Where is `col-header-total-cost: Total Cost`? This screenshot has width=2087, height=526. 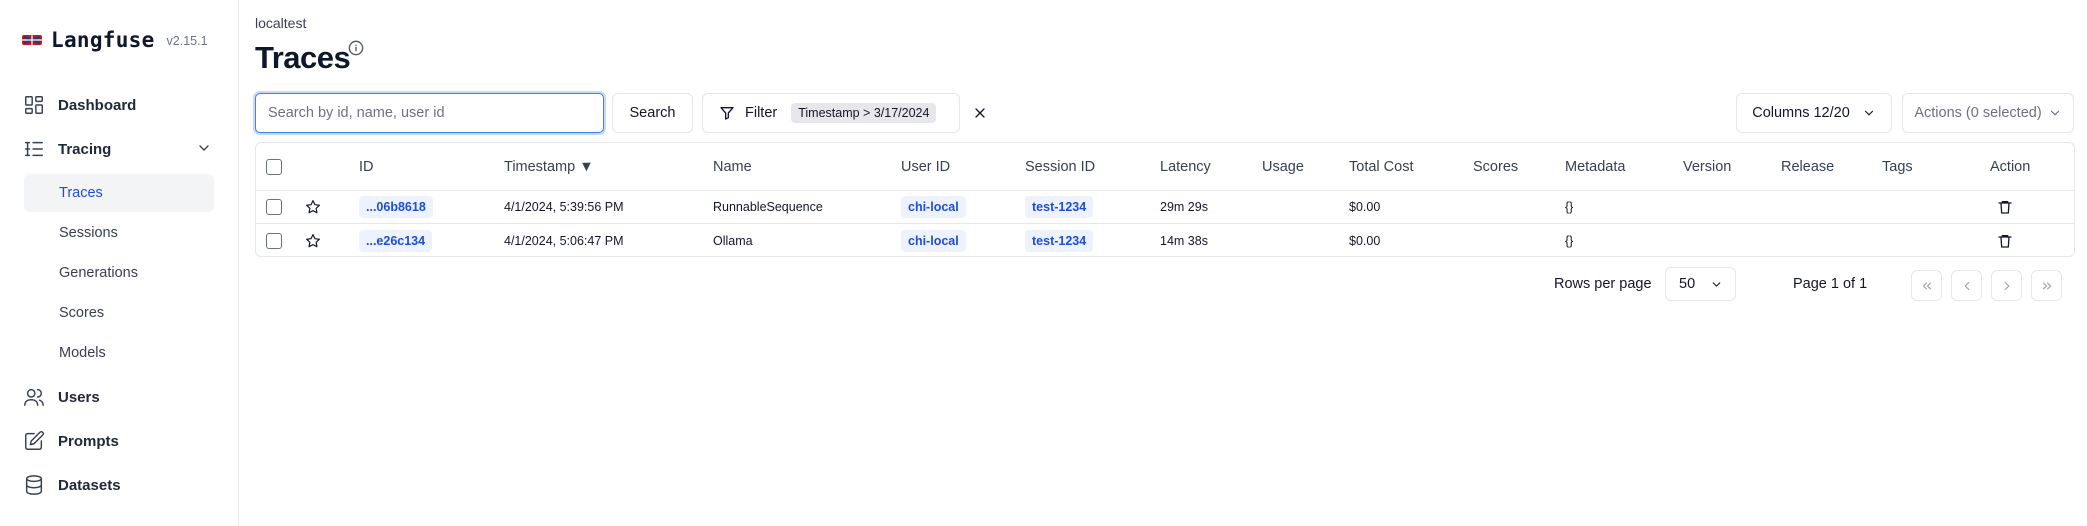 col-header-total-cost: Total Cost is located at coordinates (1381, 166).